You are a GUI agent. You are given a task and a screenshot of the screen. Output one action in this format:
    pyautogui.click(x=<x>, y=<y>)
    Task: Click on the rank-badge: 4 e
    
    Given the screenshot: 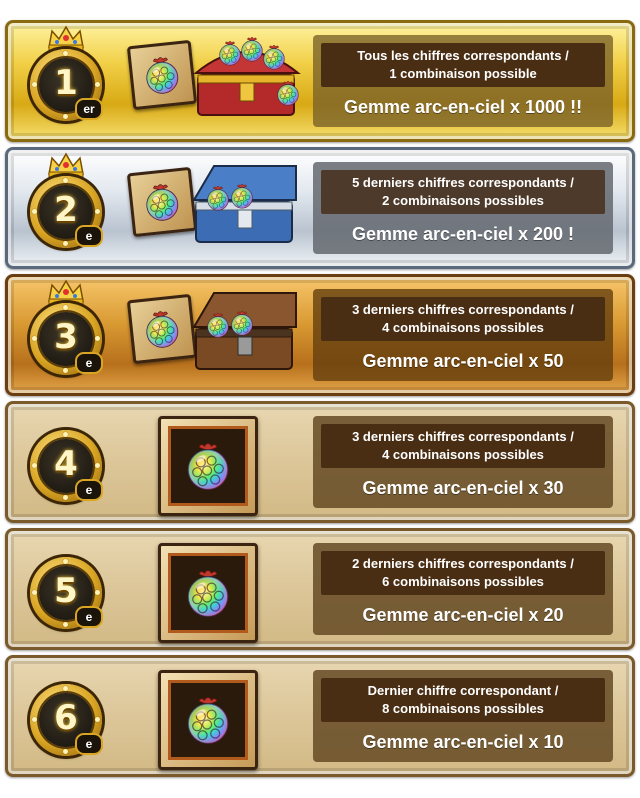 What is the action you would take?
    pyautogui.click(x=66, y=466)
    